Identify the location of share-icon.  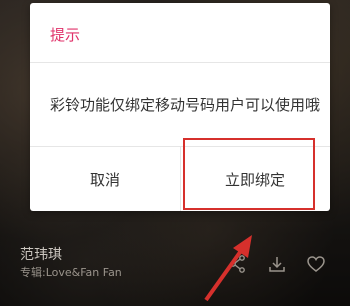
(238, 264).